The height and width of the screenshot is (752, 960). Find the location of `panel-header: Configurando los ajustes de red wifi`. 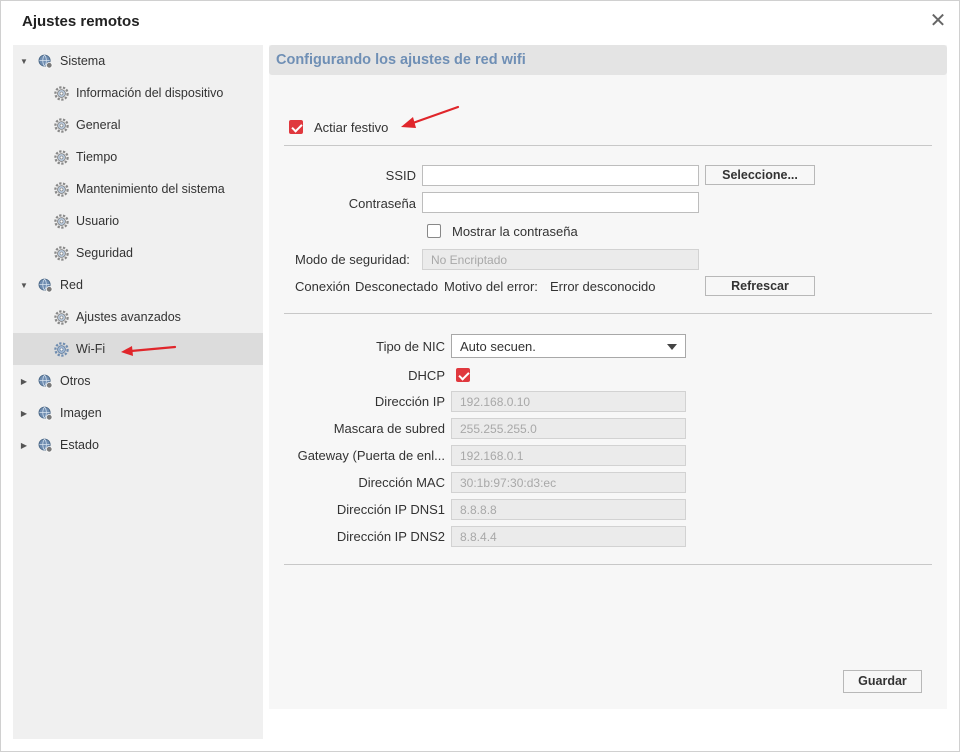

panel-header: Configurando los ajustes de red wifi is located at coordinates (608, 60).